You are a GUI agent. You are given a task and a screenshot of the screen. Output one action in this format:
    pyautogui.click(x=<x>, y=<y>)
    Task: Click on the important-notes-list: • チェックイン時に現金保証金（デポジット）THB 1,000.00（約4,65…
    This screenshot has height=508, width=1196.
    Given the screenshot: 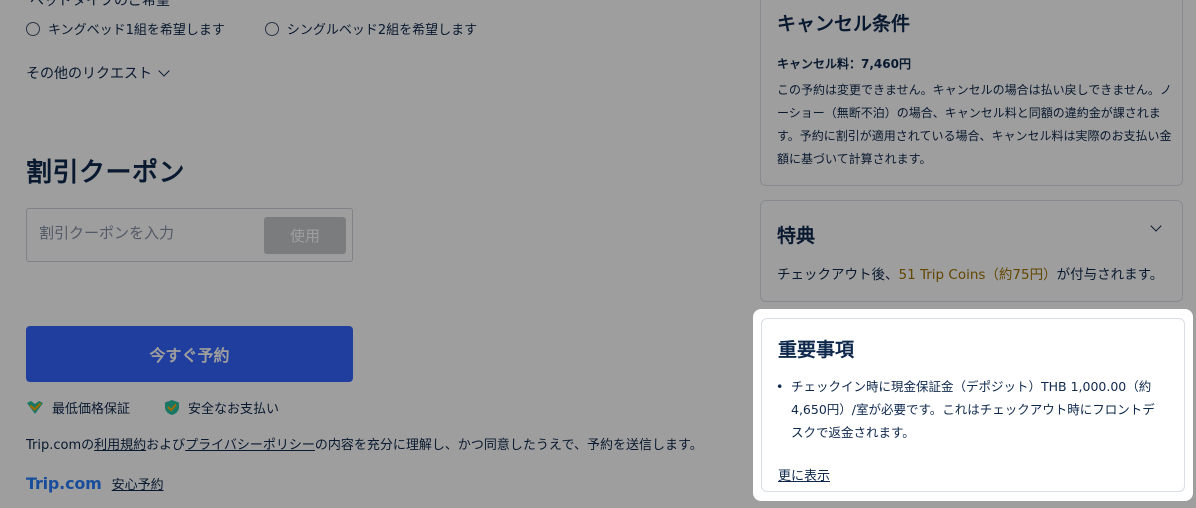 What is the action you would take?
    pyautogui.click(x=971, y=409)
    